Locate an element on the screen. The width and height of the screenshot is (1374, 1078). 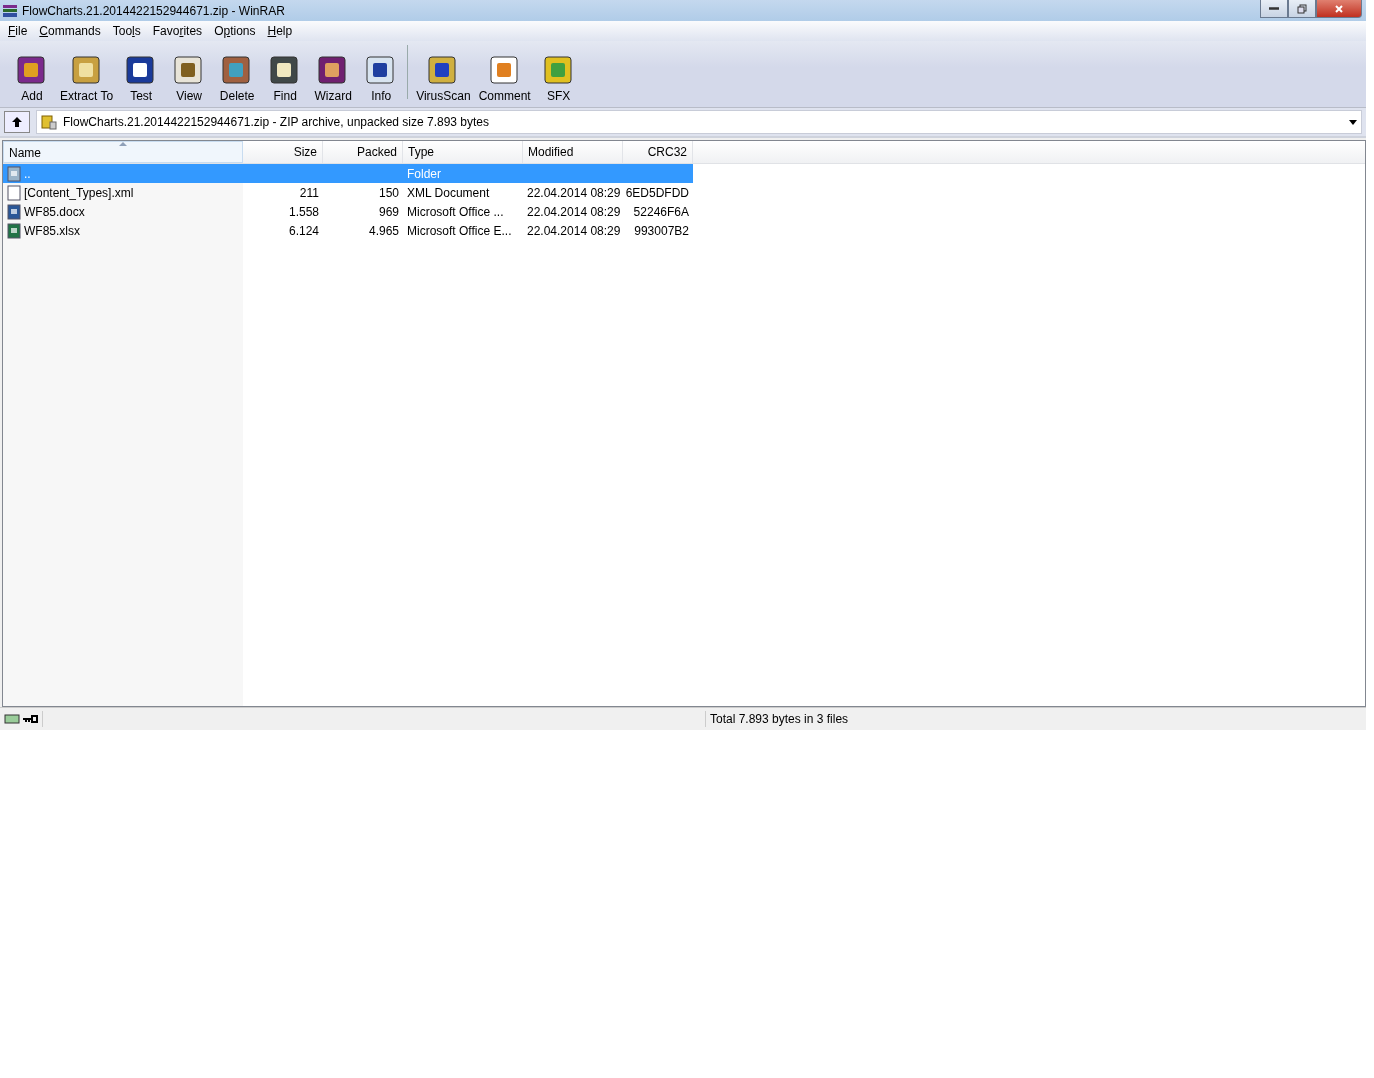
table-cell: 211 is located at coordinates (309, 192).